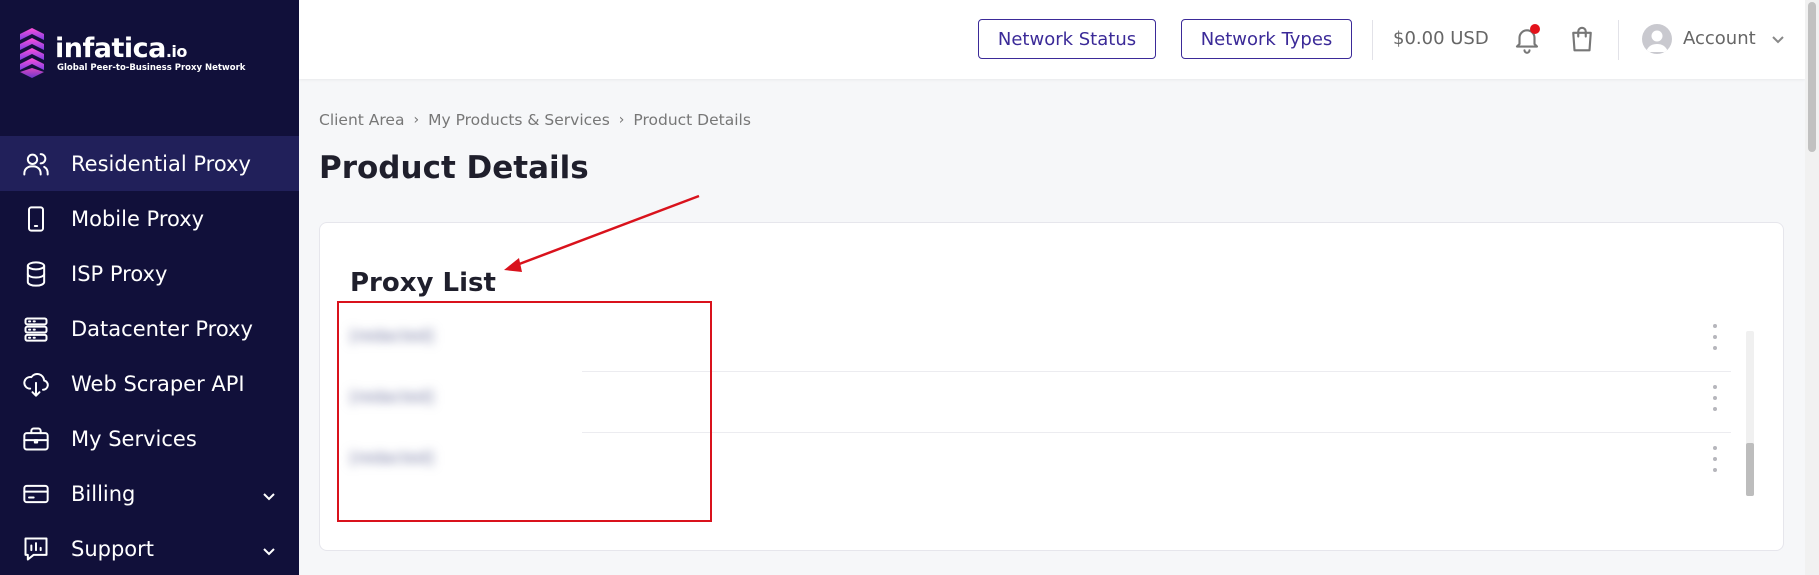 This screenshot has width=1819, height=575. Describe the element at coordinates (1750, 413) in the screenshot. I see `proxy-list-scrollbar` at that location.